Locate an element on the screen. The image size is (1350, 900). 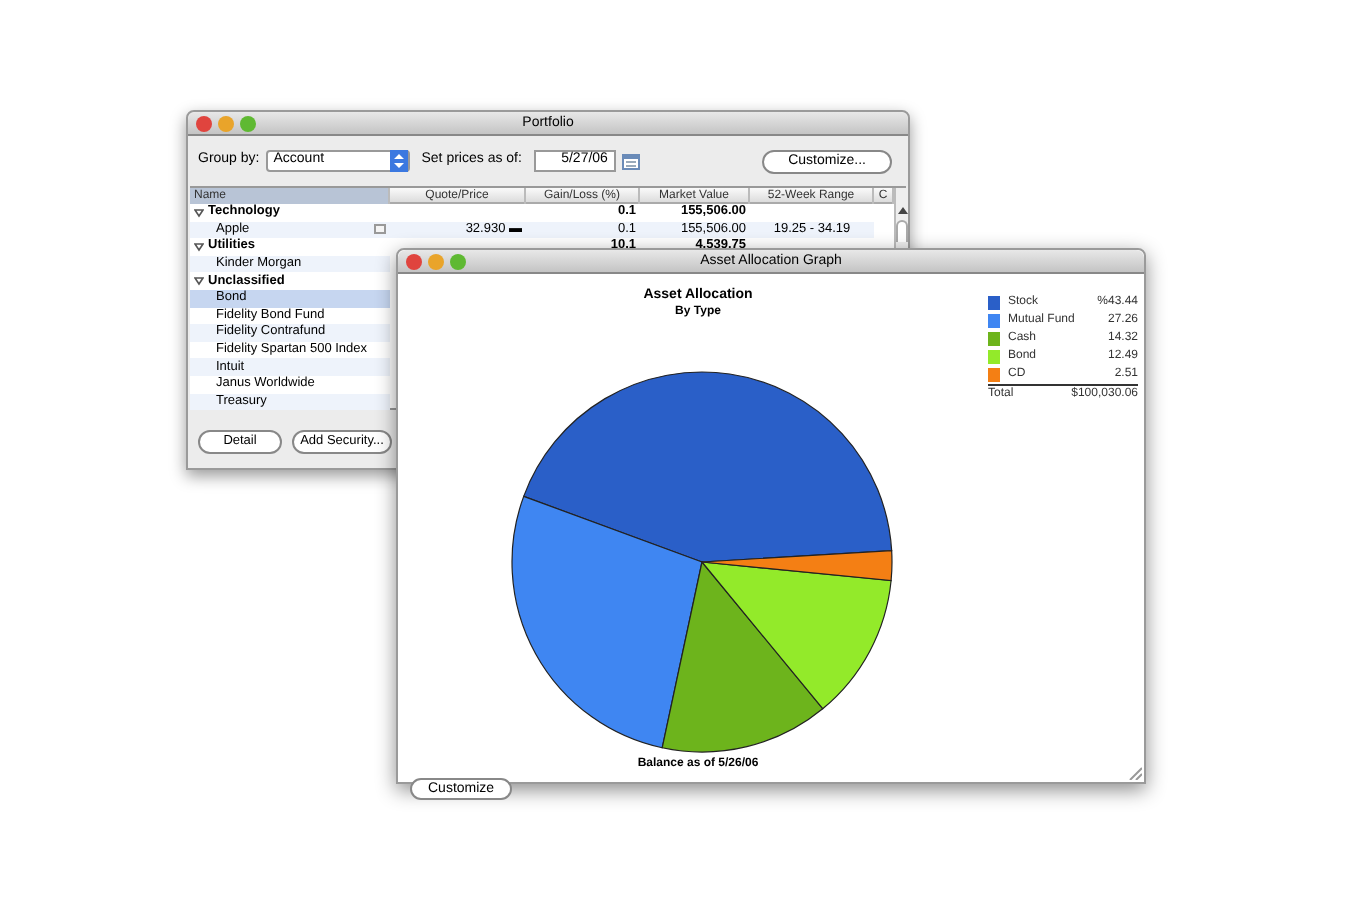
note-icon is located at coordinates (380, 229).